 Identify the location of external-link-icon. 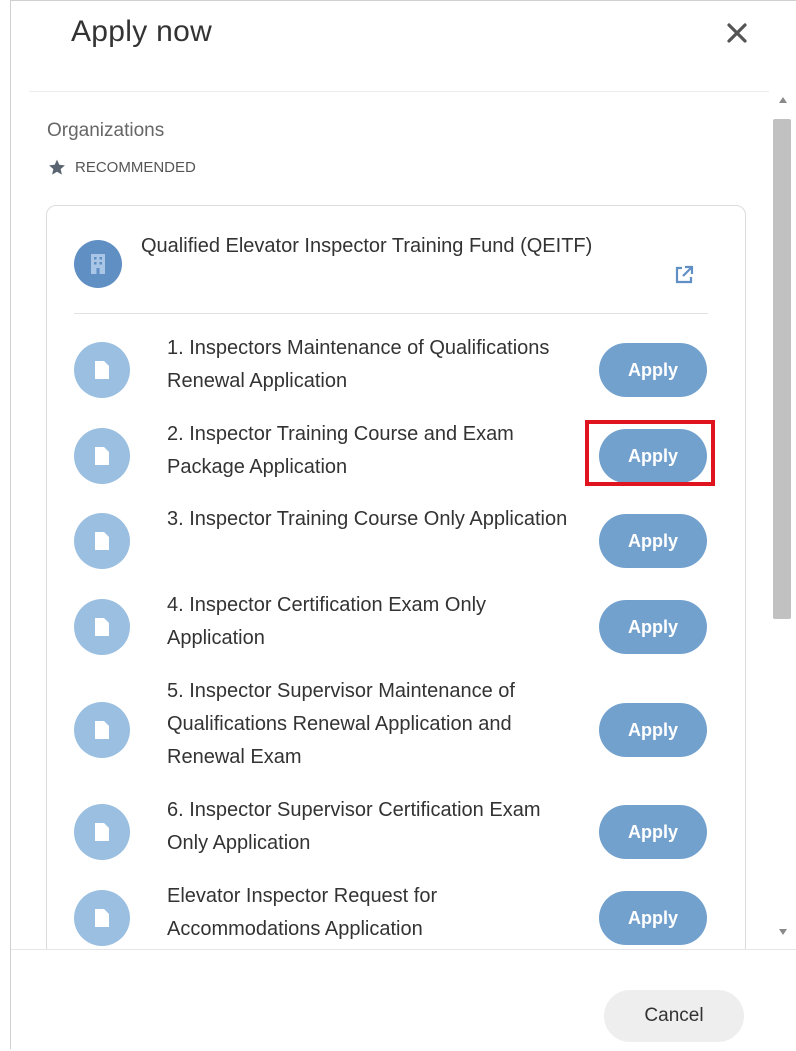
(684, 274).